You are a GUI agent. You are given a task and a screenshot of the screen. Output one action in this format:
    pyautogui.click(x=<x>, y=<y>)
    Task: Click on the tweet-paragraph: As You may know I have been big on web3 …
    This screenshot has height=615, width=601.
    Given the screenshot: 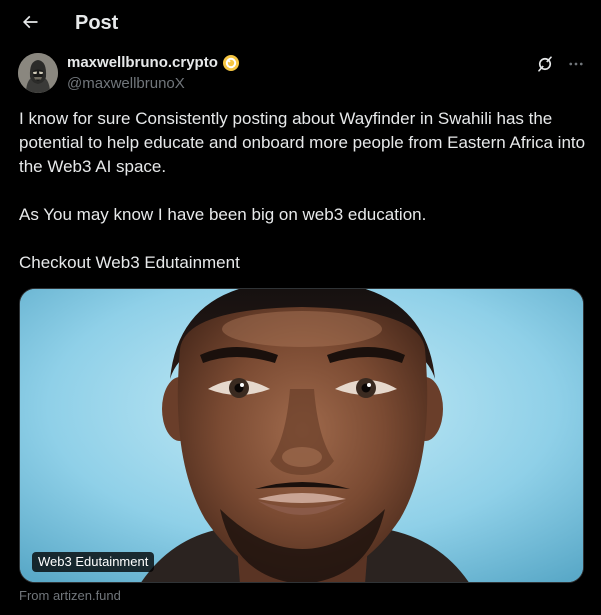 What is the action you would take?
    pyautogui.click(x=223, y=214)
    